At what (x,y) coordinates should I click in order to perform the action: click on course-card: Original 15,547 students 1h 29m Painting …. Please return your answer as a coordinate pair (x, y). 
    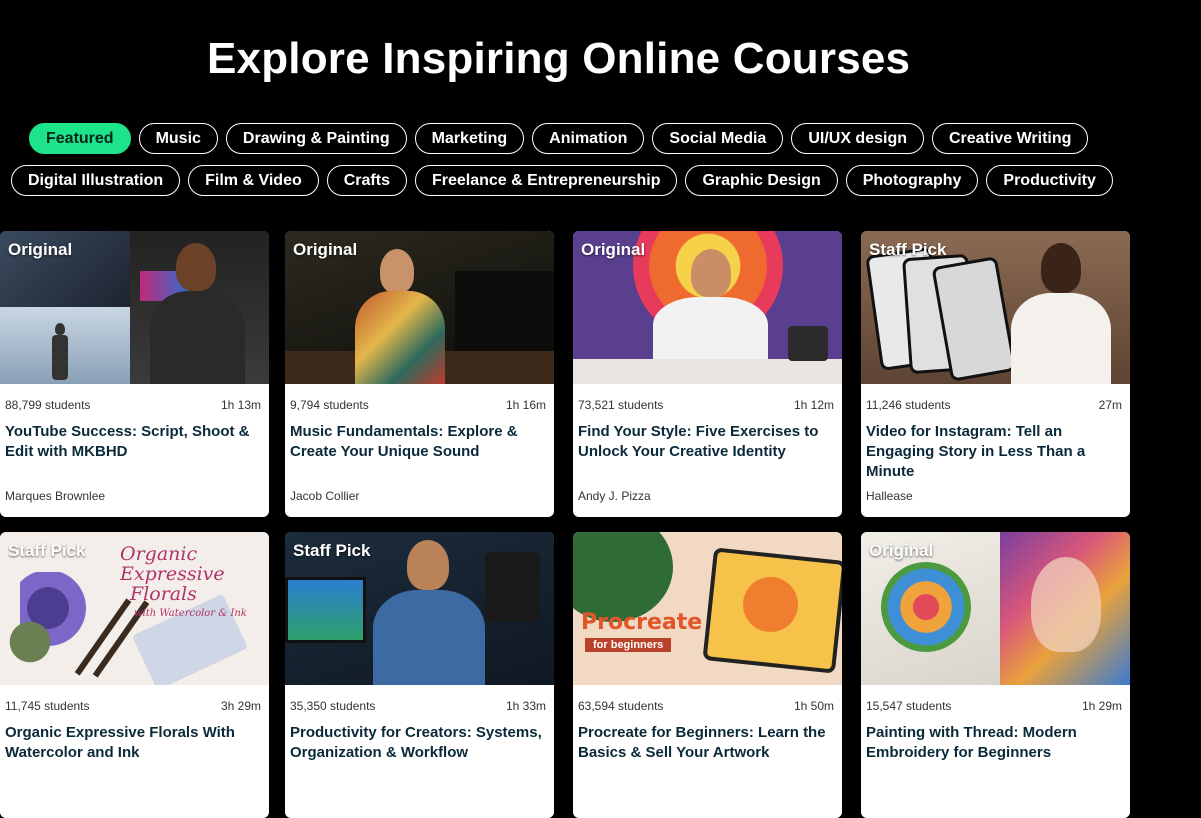
    Looking at the image, I should click on (995, 675).